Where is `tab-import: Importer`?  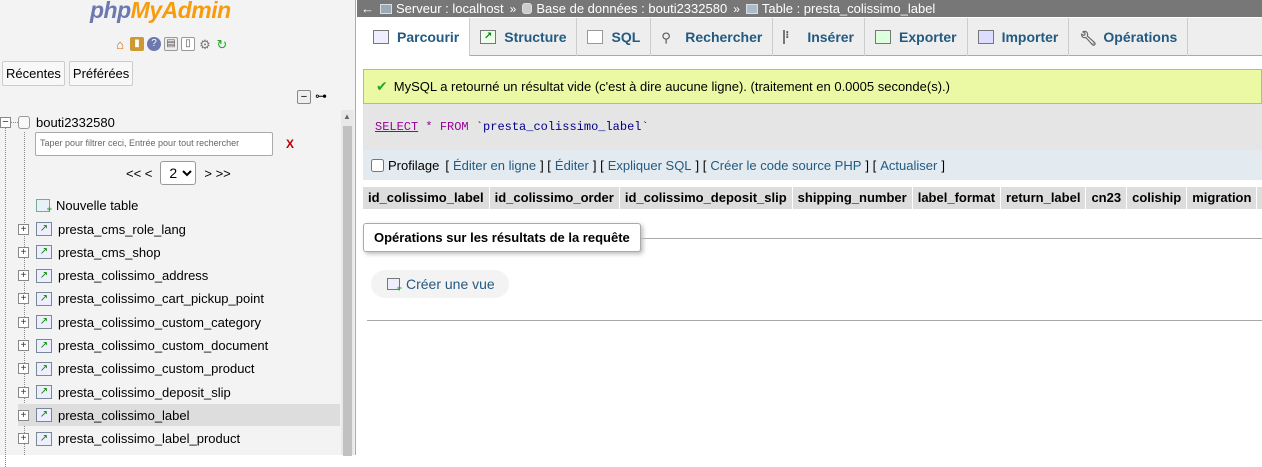 tab-import: Importer is located at coordinates (1019, 37).